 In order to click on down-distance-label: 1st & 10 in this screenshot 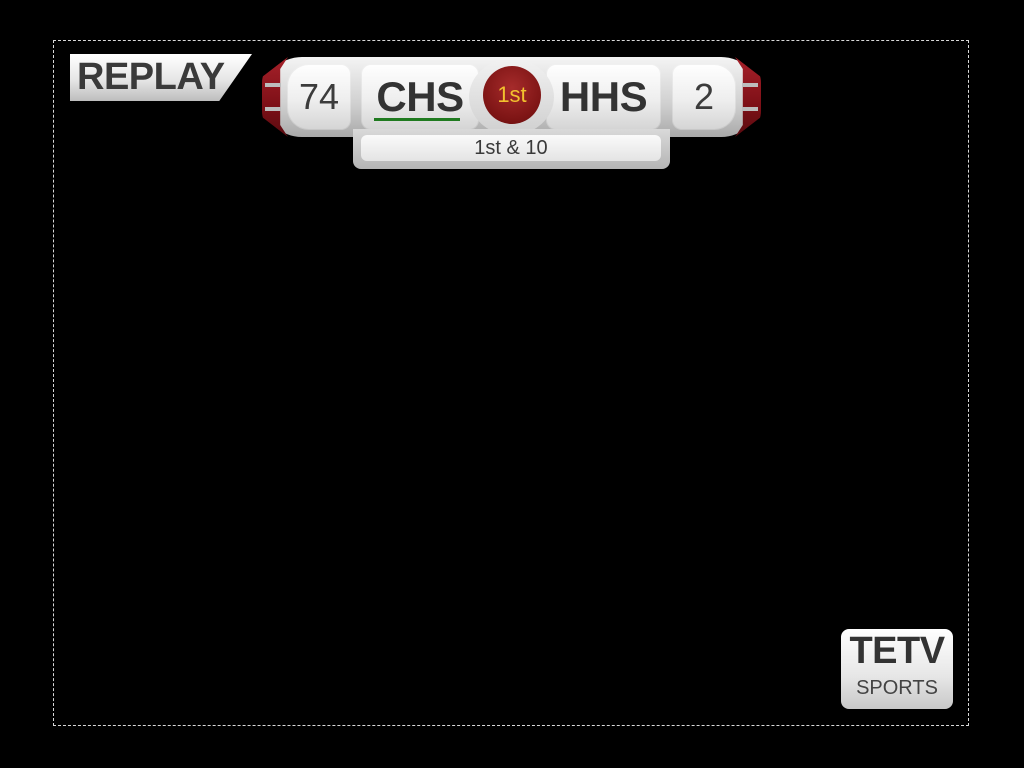, I will do `click(511, 148)`.